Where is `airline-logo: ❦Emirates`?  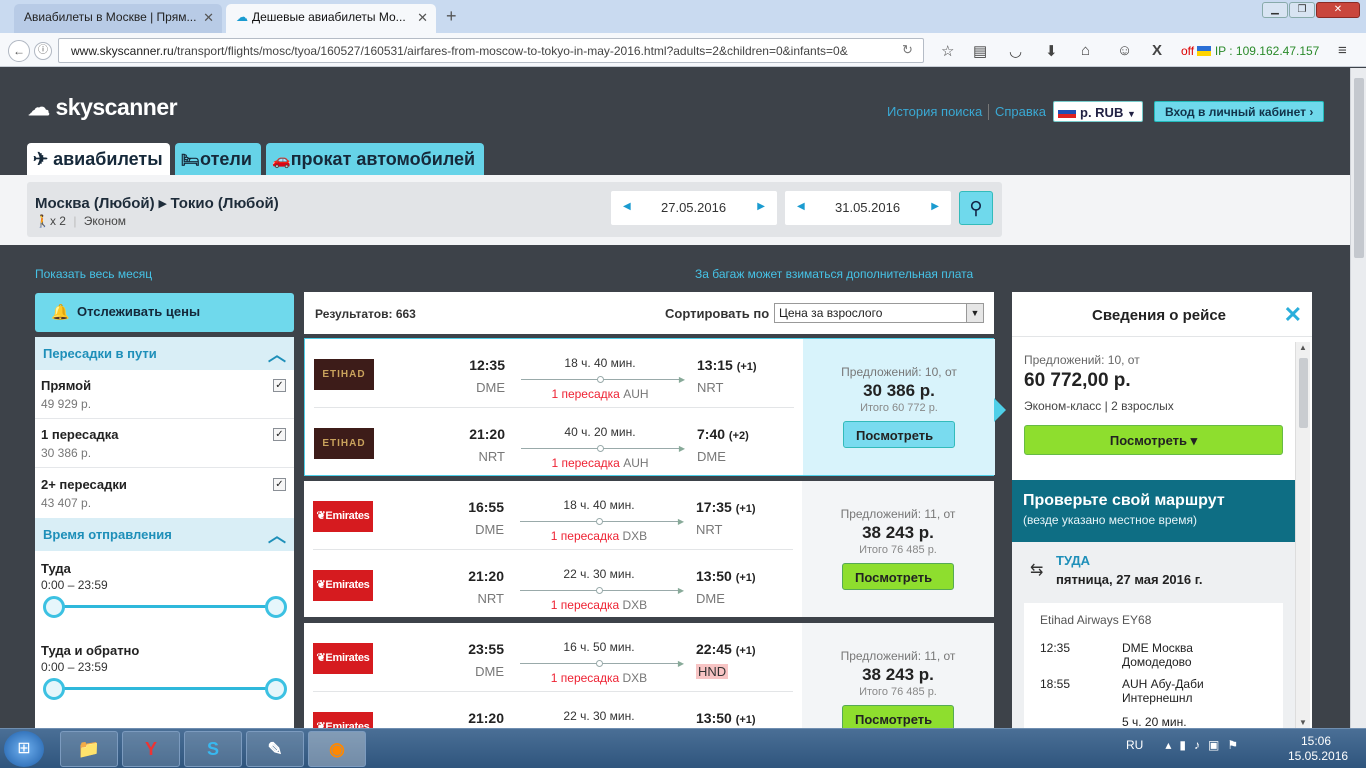 airline-logo: ❦Emirates is located at coordinates (343, 720).